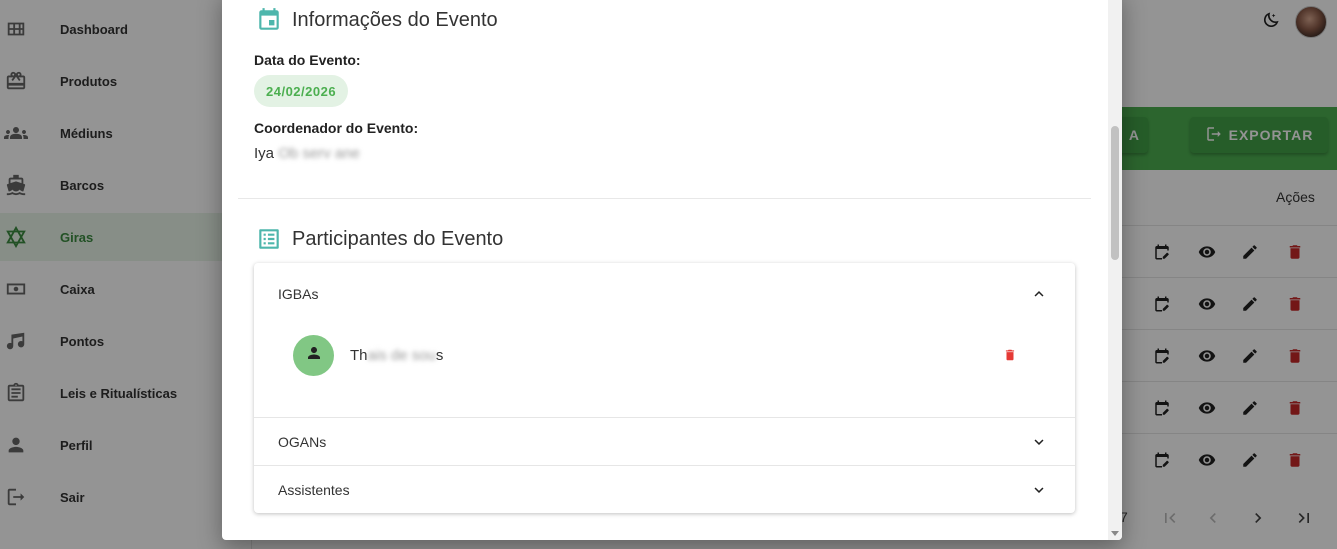 The width and height of the screenshot is (1337, 549). Describe the element at coordinates (1010, 355) in the screenshot. I see `delete-member-icon` at that location.